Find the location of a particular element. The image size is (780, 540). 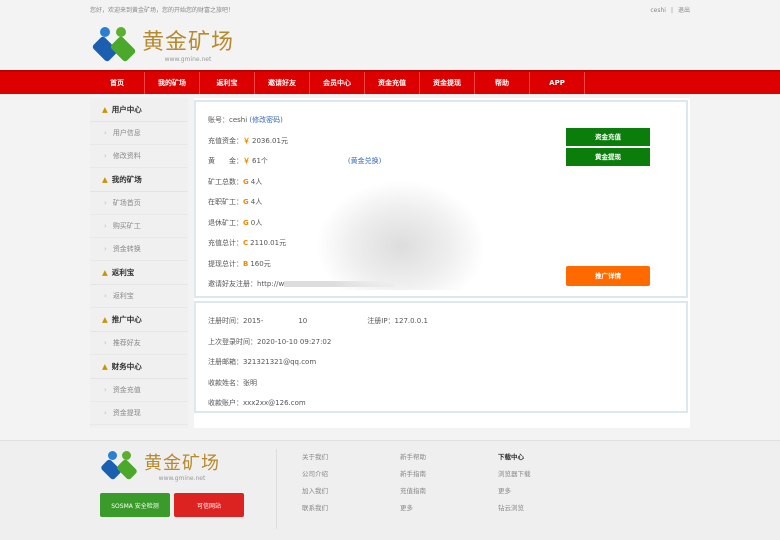

sidebar-section-mine: ▲ 我的矿场 is located at coordinates (139, 180).